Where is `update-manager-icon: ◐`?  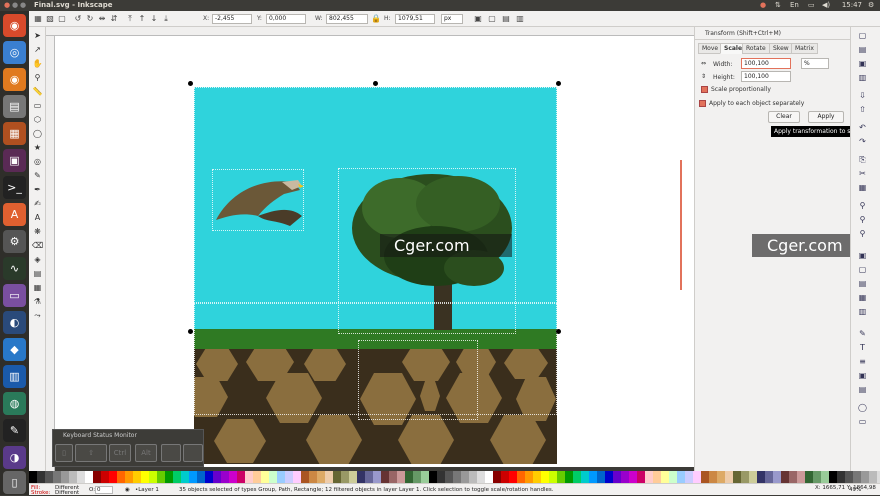 update-manager-icon: ◐ is located at coordinates (14, 322).